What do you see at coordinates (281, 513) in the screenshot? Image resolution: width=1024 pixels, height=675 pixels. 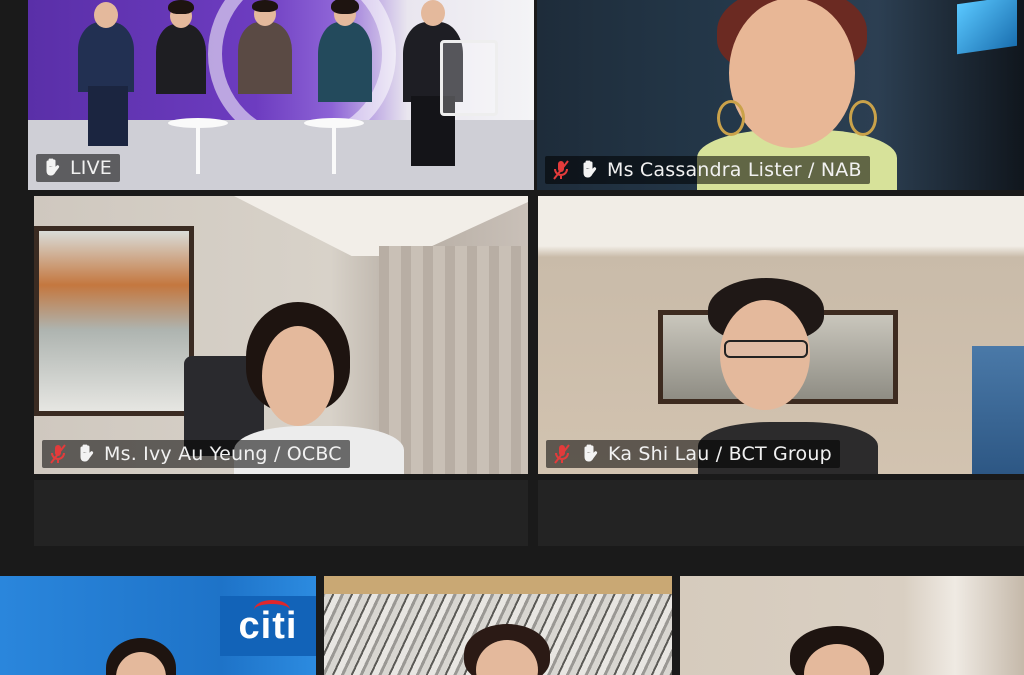 I see `empty-tile-area-left` at bounding box center [281, 513].